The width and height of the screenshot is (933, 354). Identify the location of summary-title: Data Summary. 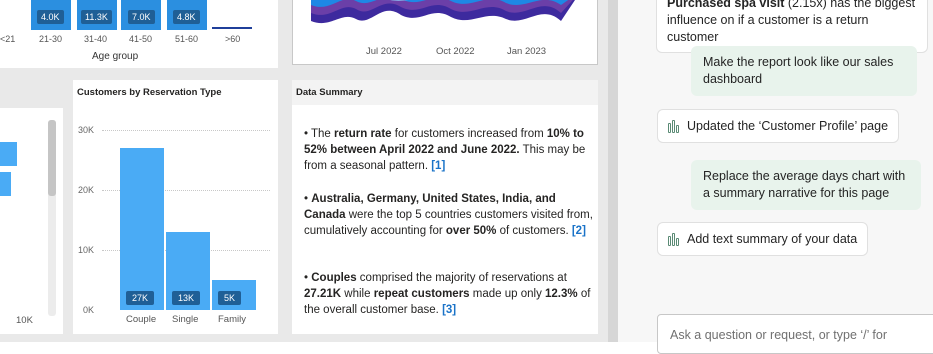
(329, 92).